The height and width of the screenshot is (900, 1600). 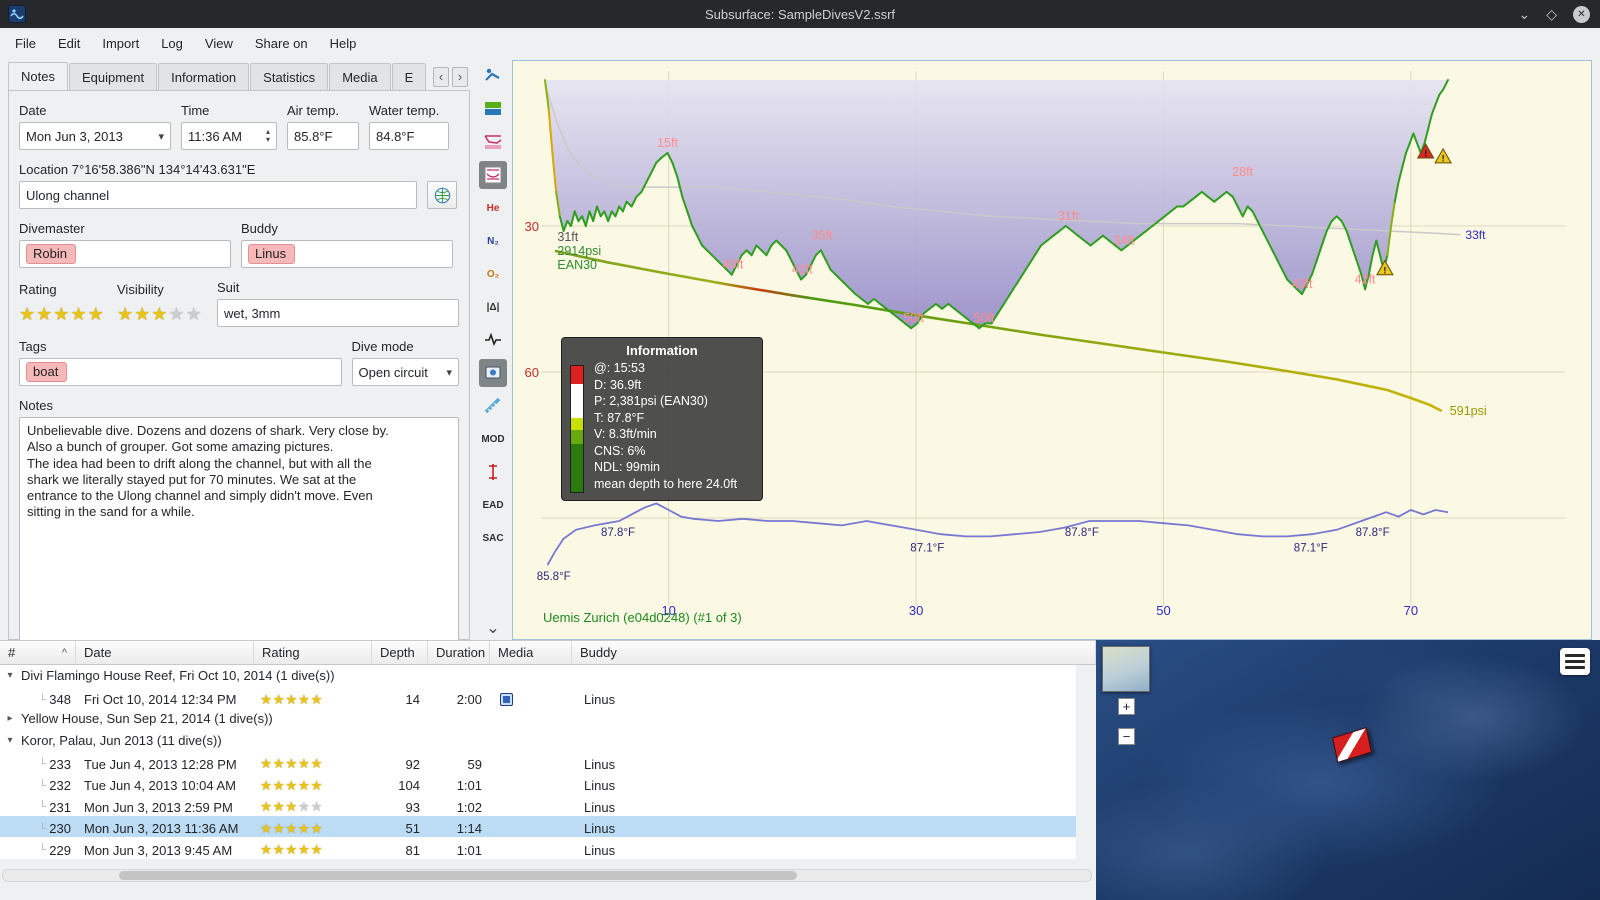 What do you see at coordinates (1551, 14) in the screenshot?
I see `maximize-window-button: ◇` at bounding box center [1551, 14].